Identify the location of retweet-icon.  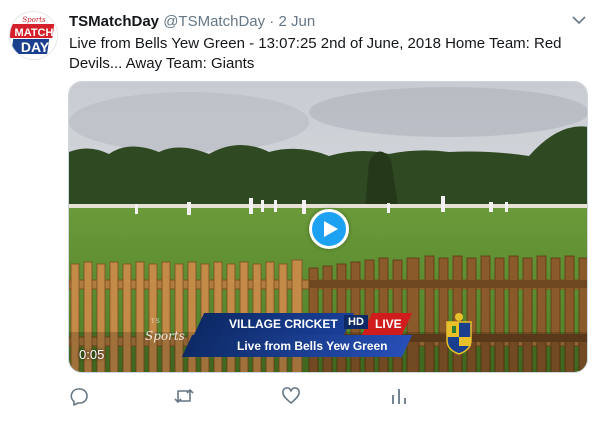
(184, 396).